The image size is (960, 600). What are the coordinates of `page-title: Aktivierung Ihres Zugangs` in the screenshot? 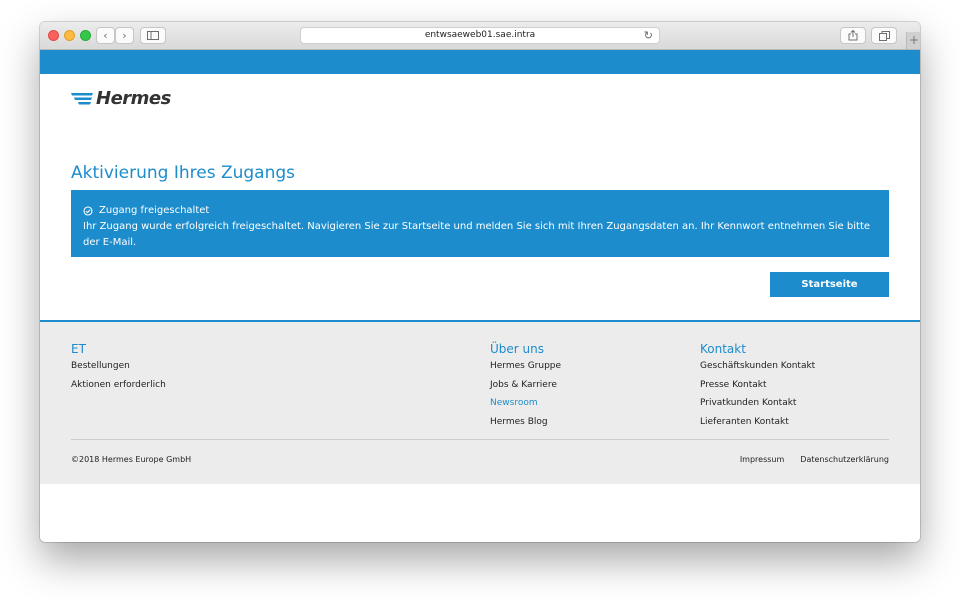 It's located at (183, 173).